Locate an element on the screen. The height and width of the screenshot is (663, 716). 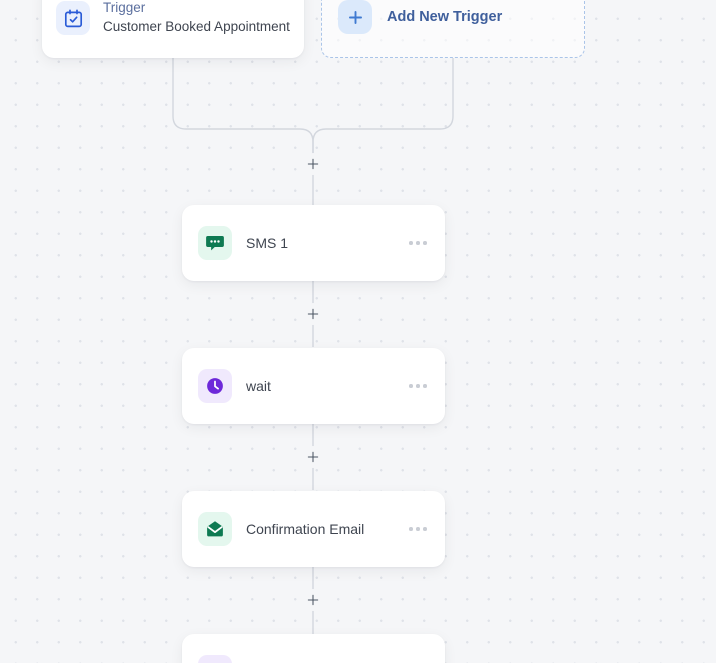
trigger-kicker: Trigger is located at coordinates (124, 8).